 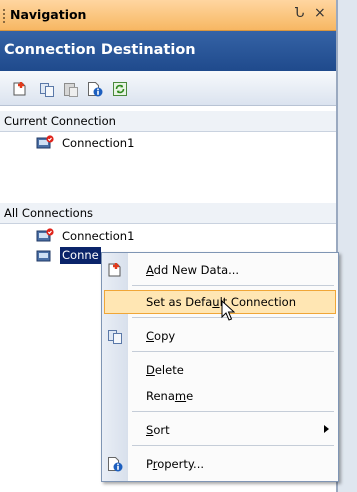 I want to click on section-header: Connection Destination, so click(x=168, y=51).